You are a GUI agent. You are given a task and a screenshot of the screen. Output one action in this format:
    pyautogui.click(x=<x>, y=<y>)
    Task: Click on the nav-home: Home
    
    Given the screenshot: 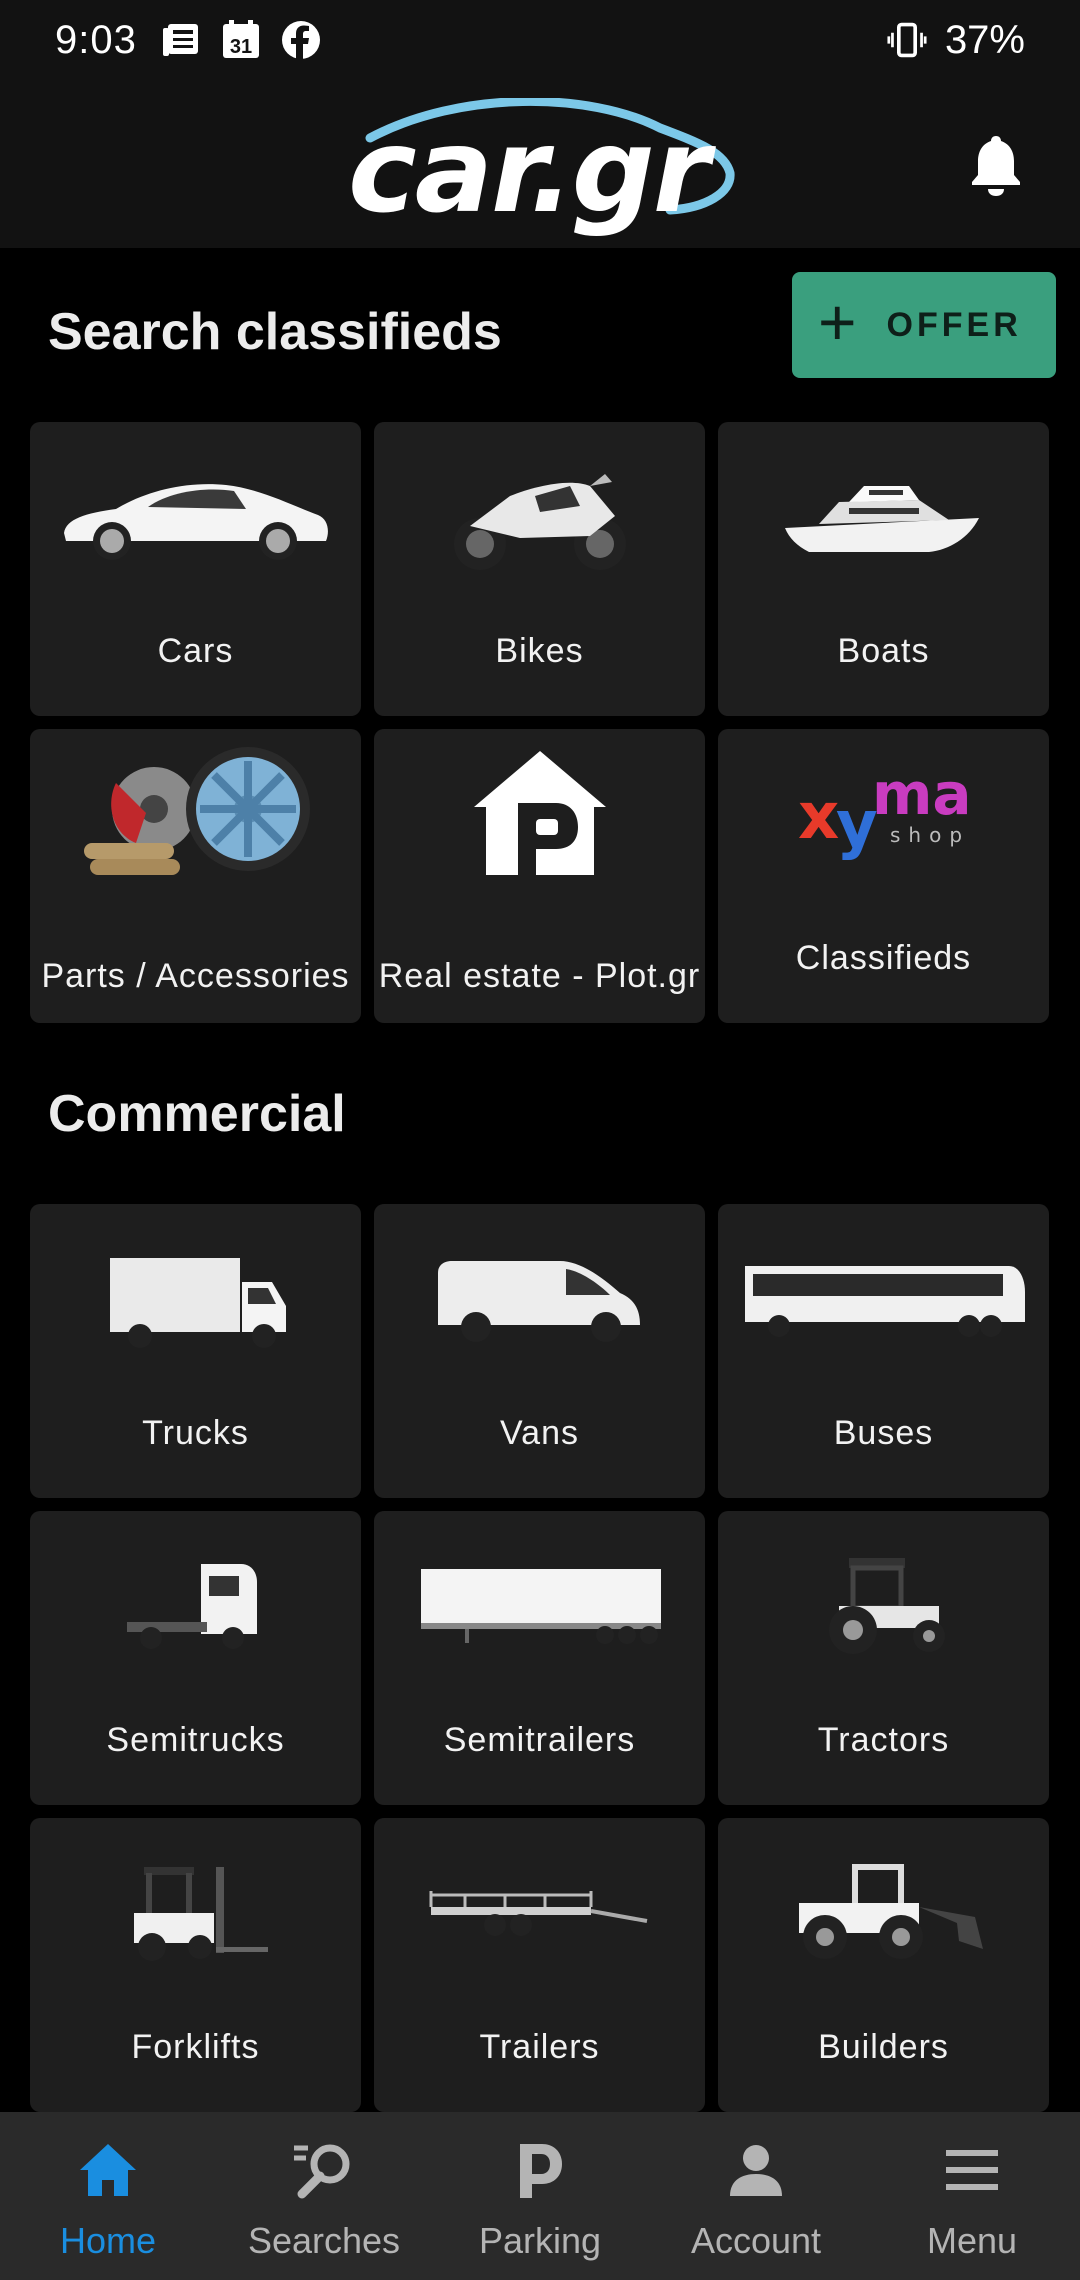 What is the action you would take?
    pyautogui.click(x=108, y=2196)
    